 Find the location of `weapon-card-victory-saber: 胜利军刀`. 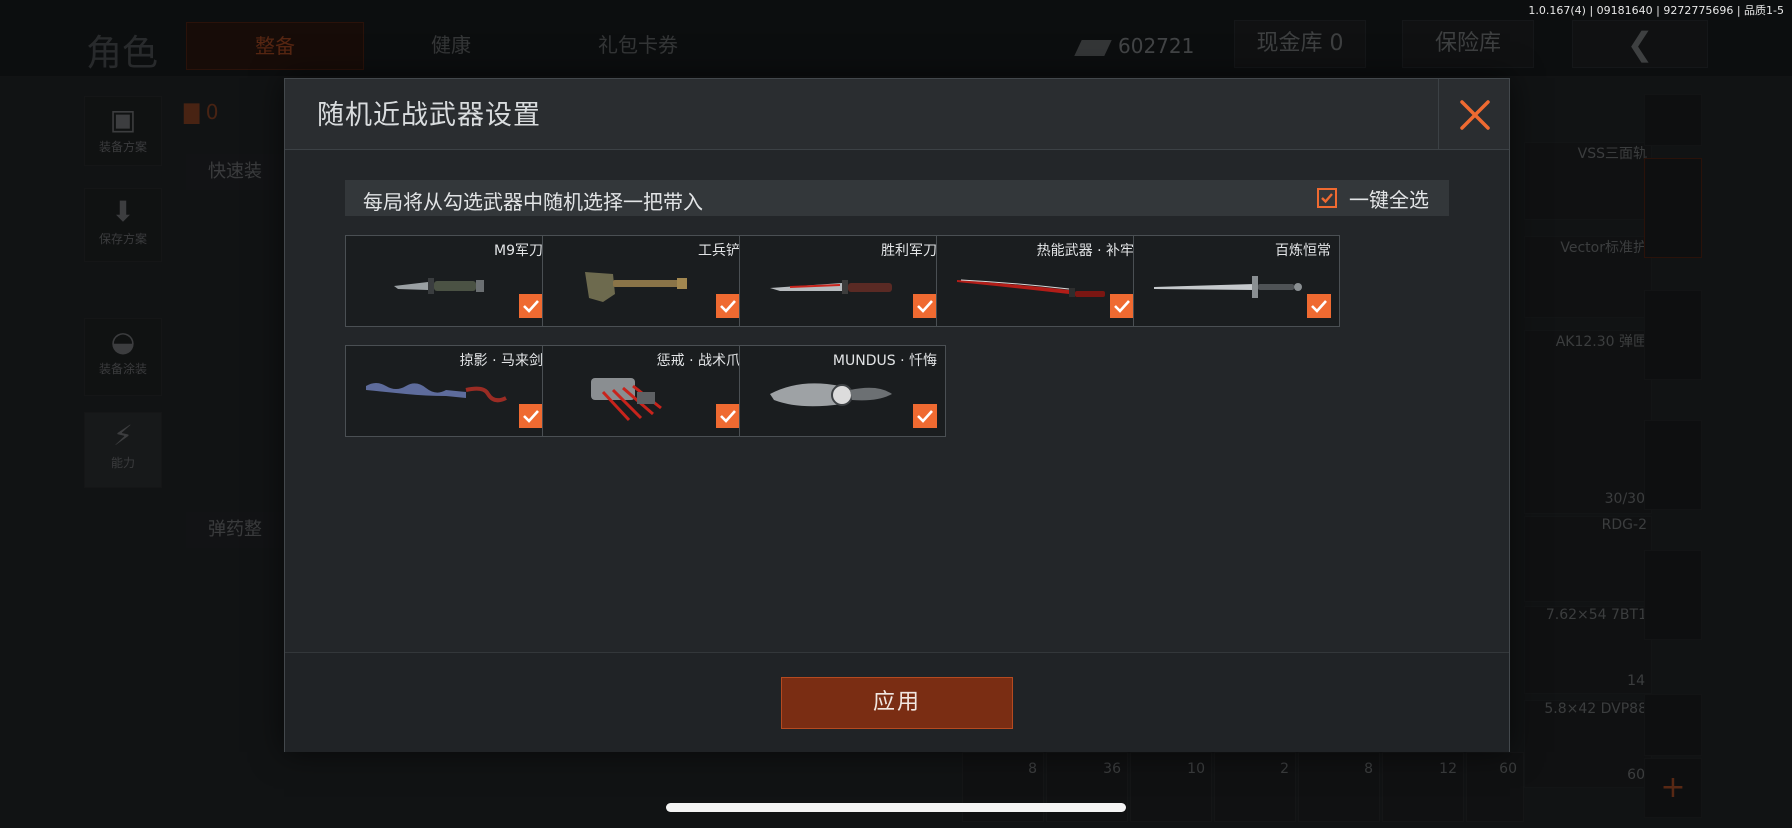

weapon-card-victory-saber: 胜利军刀 is located at coordinates (842, 281).